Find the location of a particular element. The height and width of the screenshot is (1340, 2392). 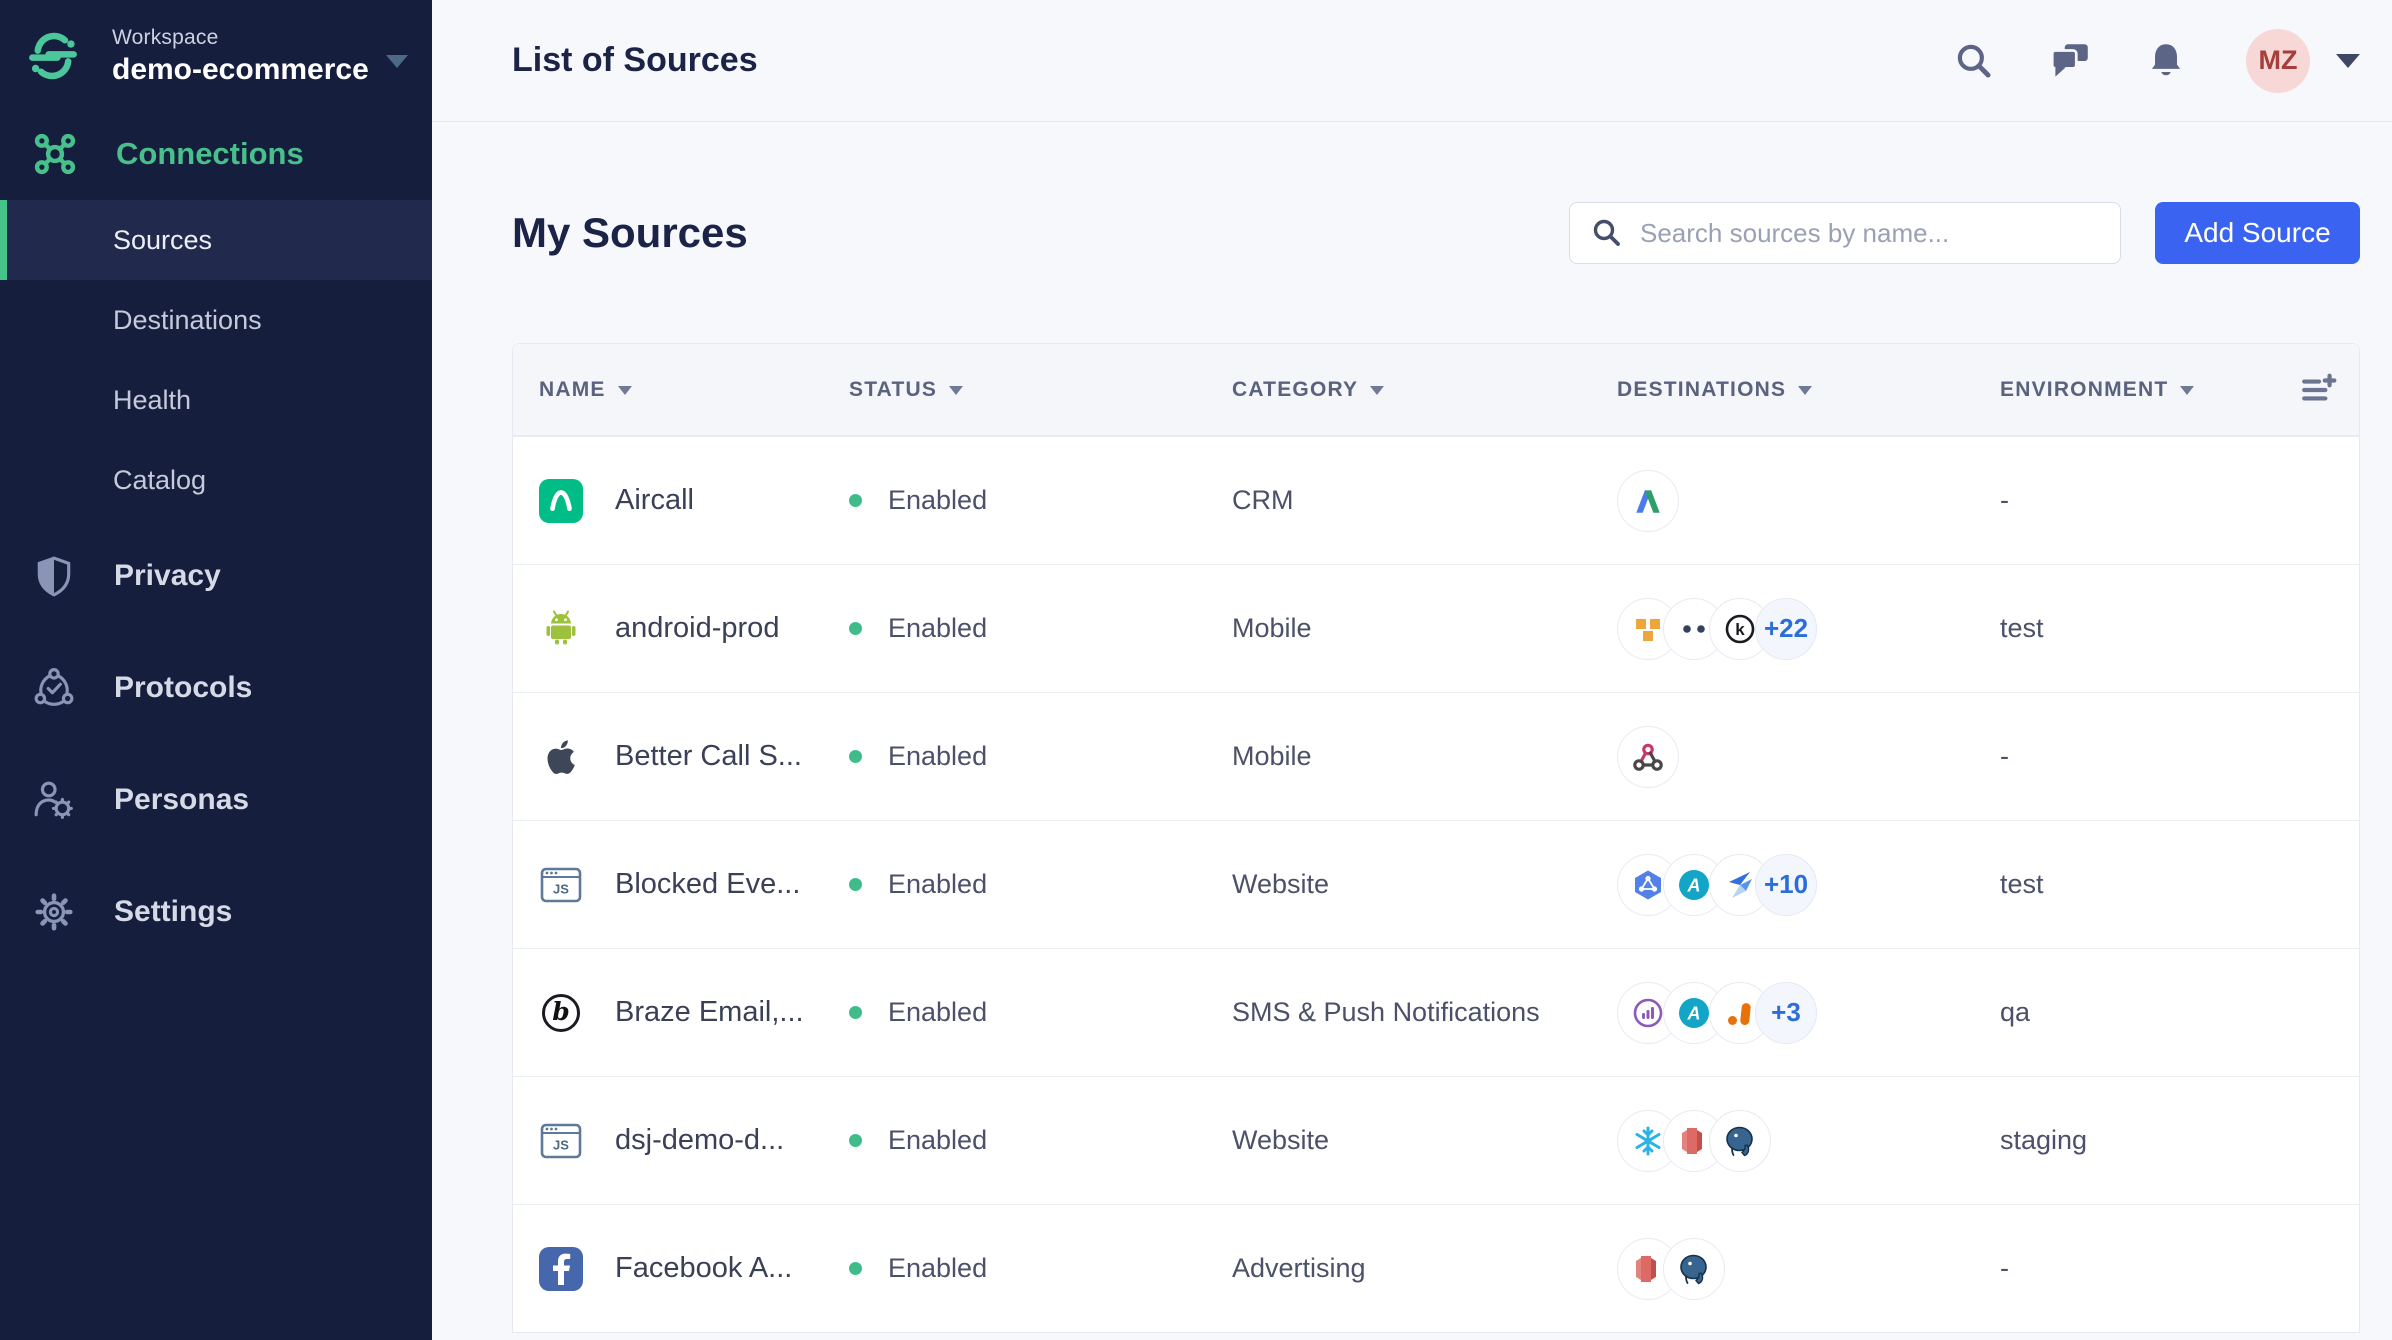

column-label: NAME is located at coordinates (572, 389).